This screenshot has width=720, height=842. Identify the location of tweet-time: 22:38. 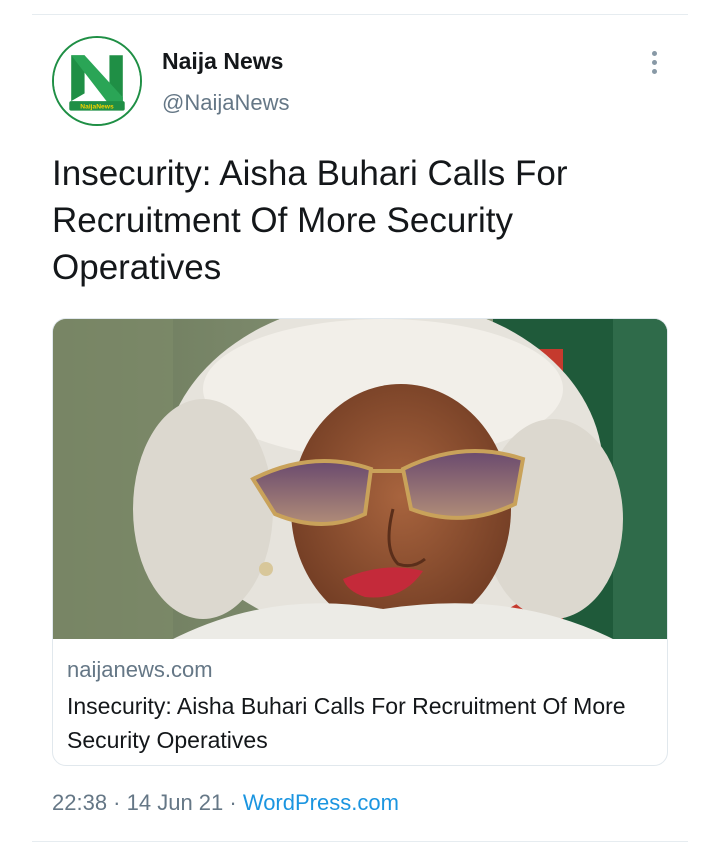
(79, 802).